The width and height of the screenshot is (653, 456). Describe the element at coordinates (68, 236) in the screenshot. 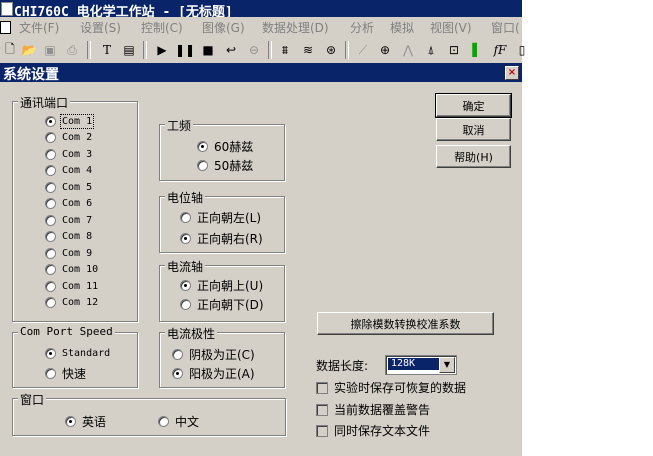

I see `radio-com-8: Com 8` at that location.